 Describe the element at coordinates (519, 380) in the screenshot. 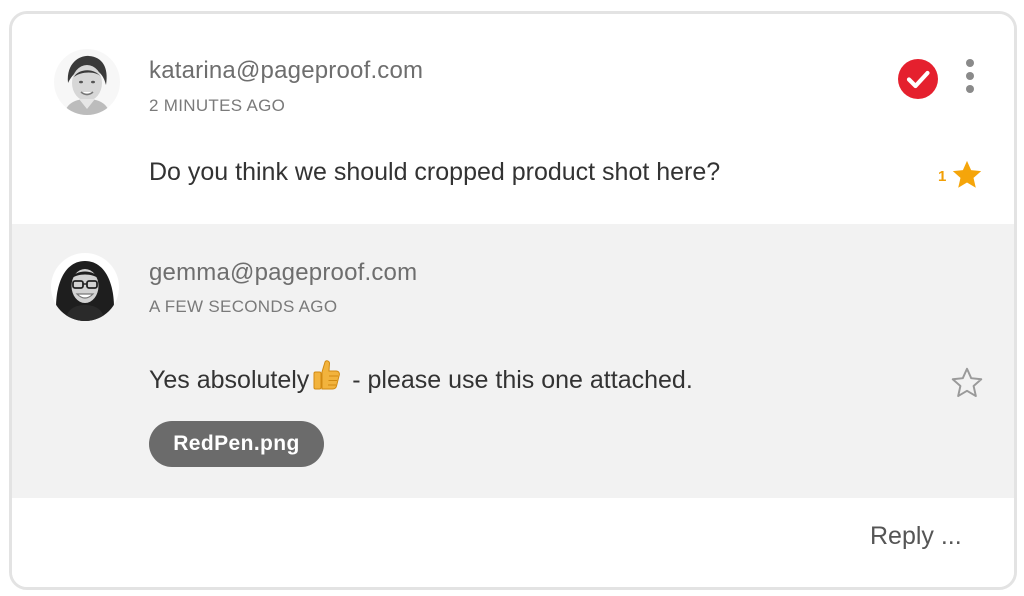

I see `comment-text-end: - please use this one attached.` at that location.